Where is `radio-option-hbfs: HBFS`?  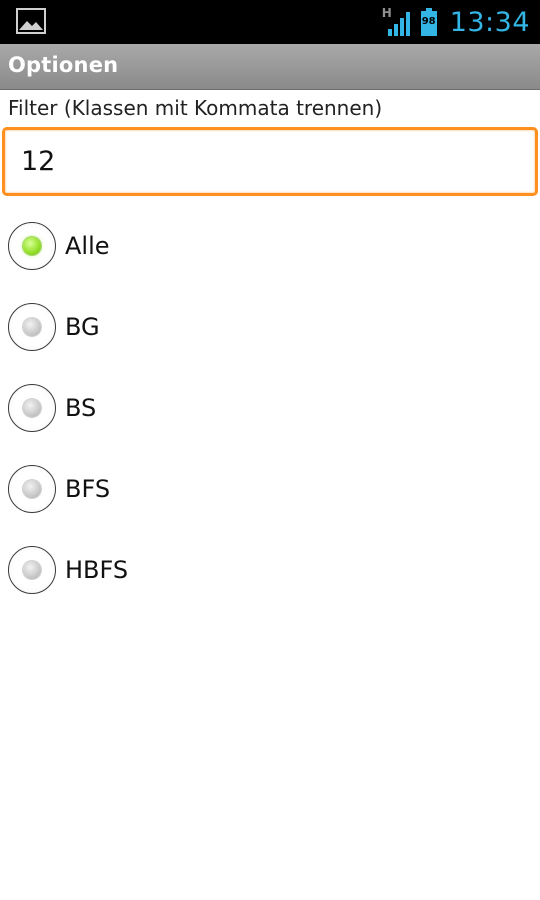 radio-option-hbfs: HBFS is located at coordinates (268, 570).